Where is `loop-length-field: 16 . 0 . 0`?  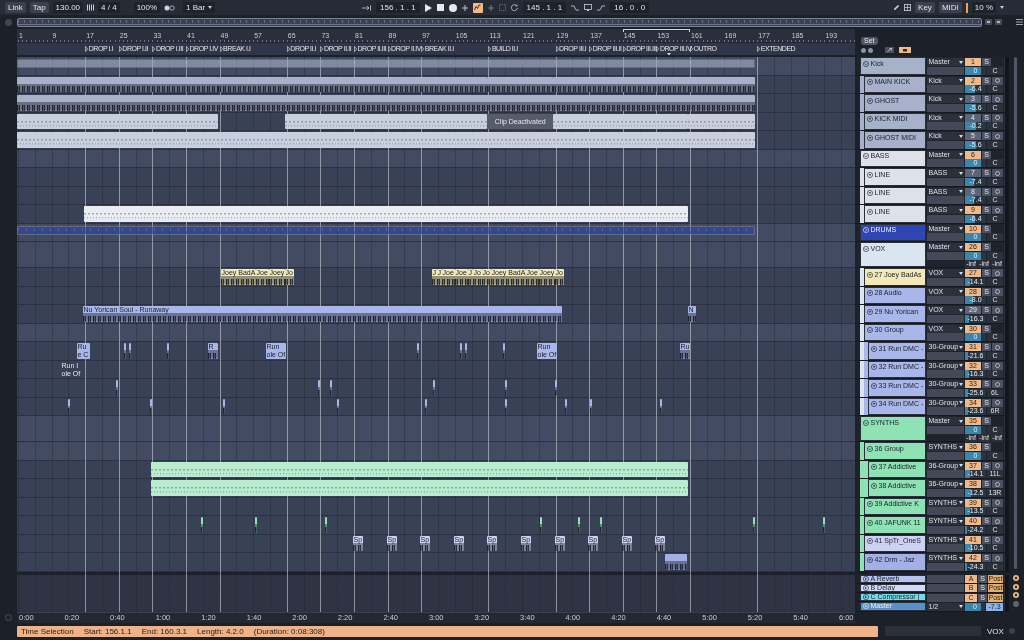
loop-length-field: 16 . 0 . 0 is located at coordinates (630, 7).